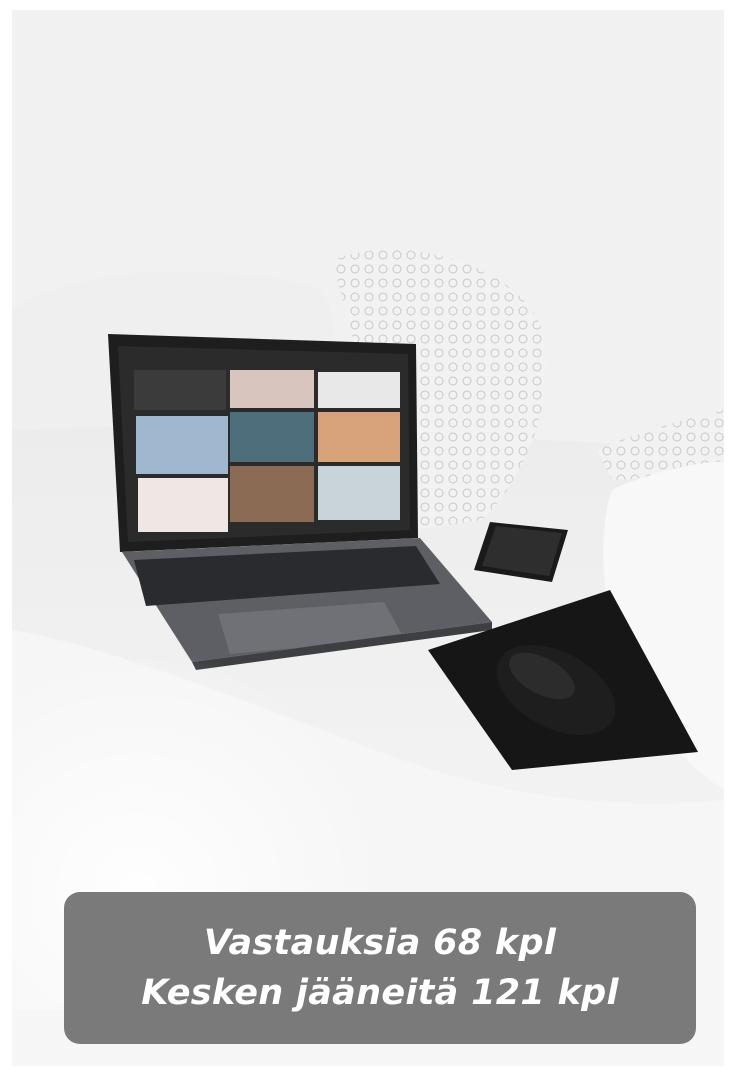 The height and width of the screenshot is (1074, 736). Describe the element at coordinates (380, 993) in the screenshot. I see `incomplete-count-text: Kesken jääneitä 121 kpl` at that location.